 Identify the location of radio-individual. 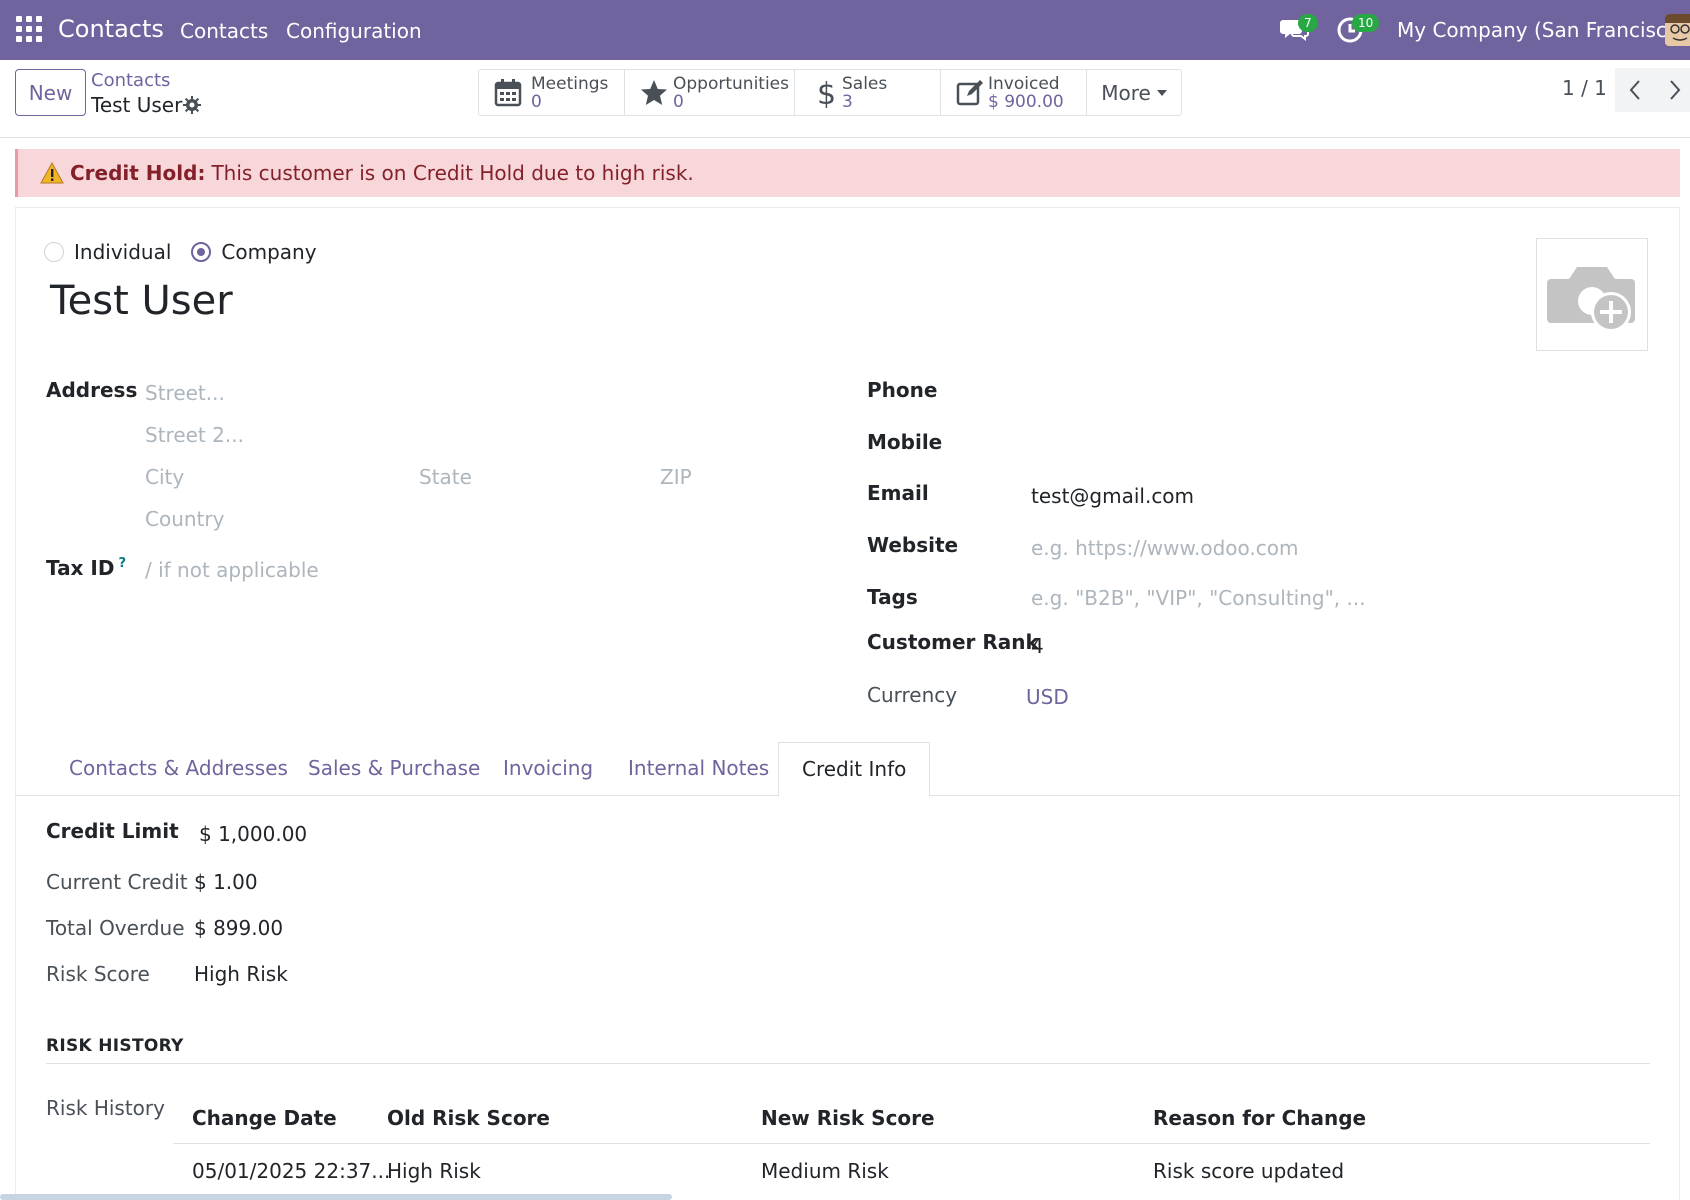
(54, 252).